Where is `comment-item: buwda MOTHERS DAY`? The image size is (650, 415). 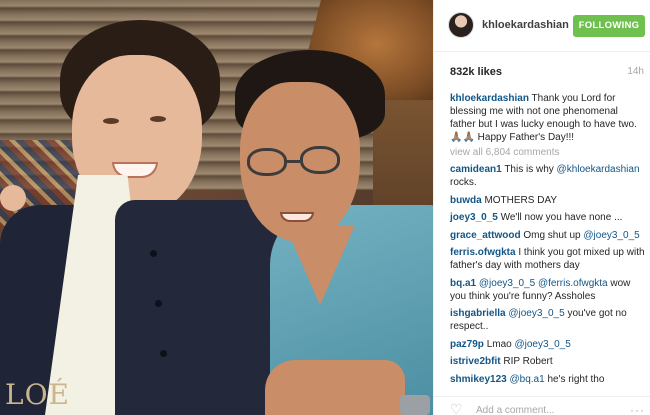 comment-item: buwda MOTHERS DAY is located at coordinates (548, 200).